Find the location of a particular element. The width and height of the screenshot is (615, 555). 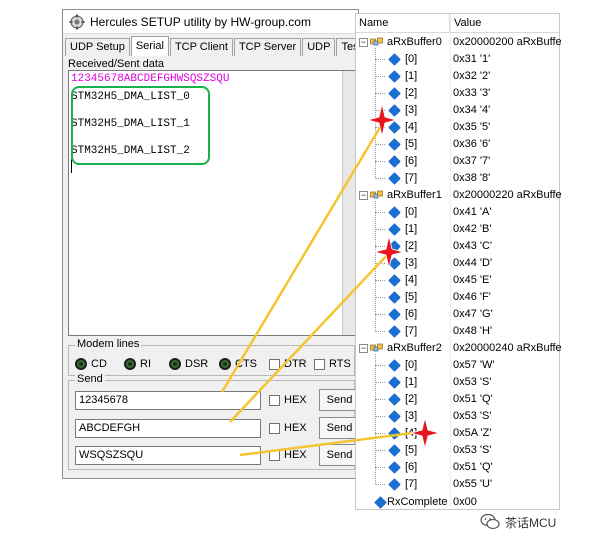

watch-element-value: 0x32 '2' is located at coordinates (472, 76).